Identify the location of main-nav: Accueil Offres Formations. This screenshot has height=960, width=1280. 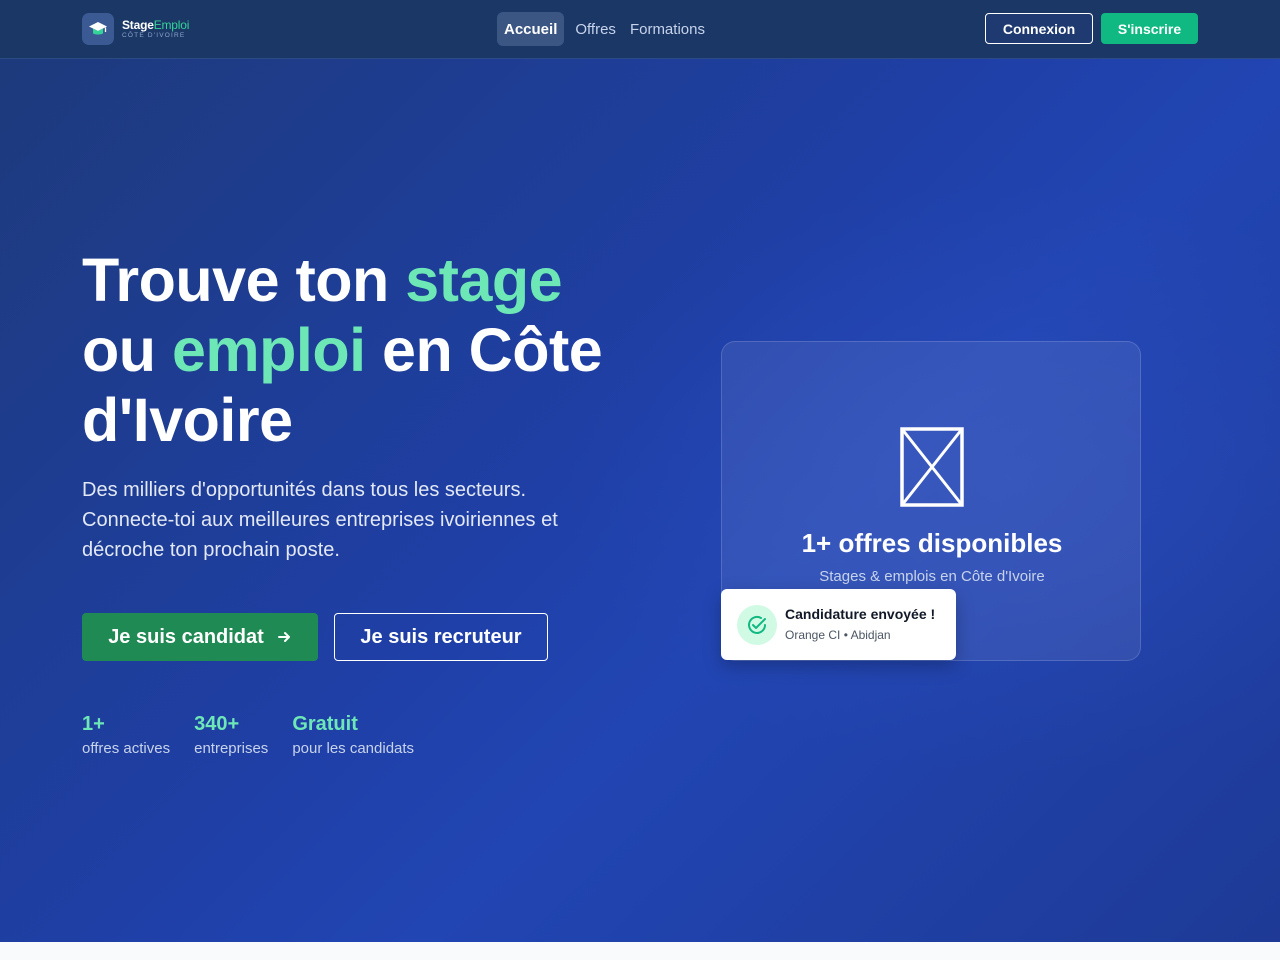
(604, 29).